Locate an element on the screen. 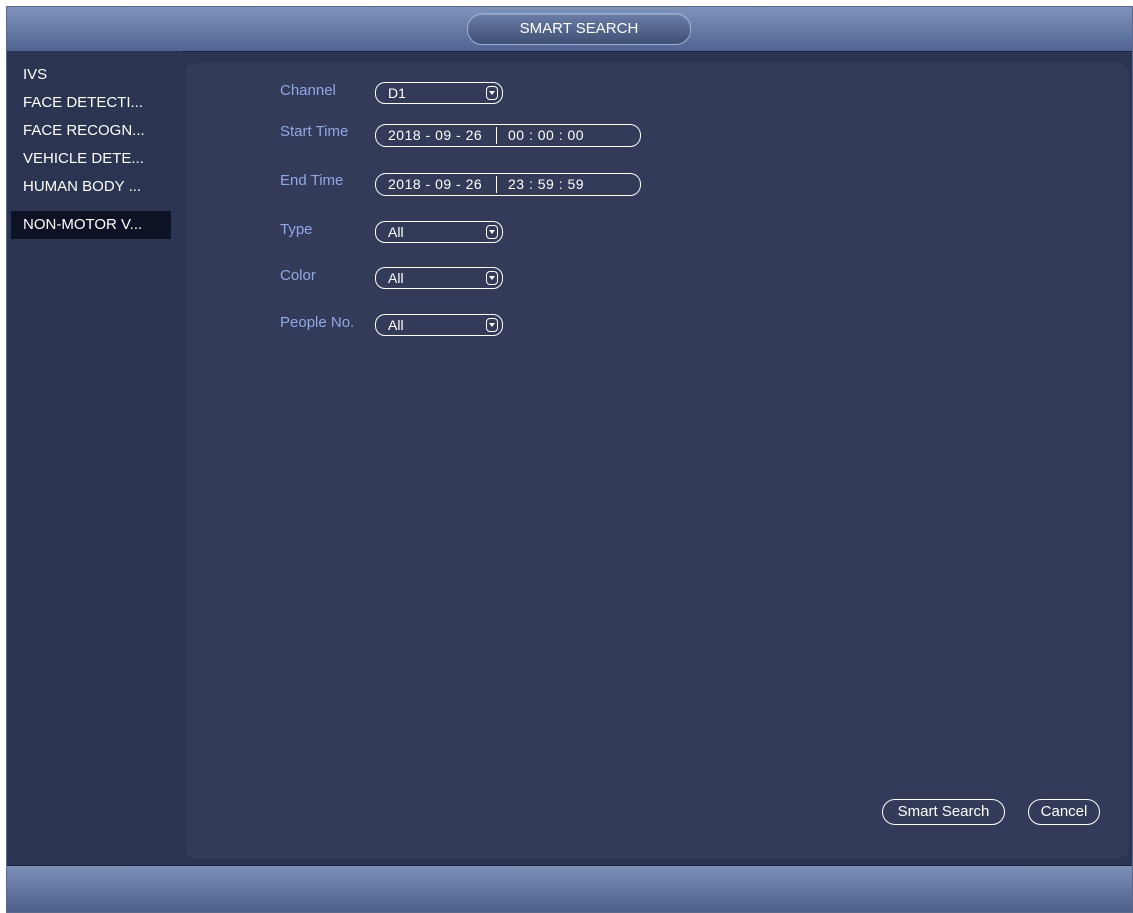 This screenshot has height=913, width=1133. people-no-select: All is located at coordinates (439, 325).